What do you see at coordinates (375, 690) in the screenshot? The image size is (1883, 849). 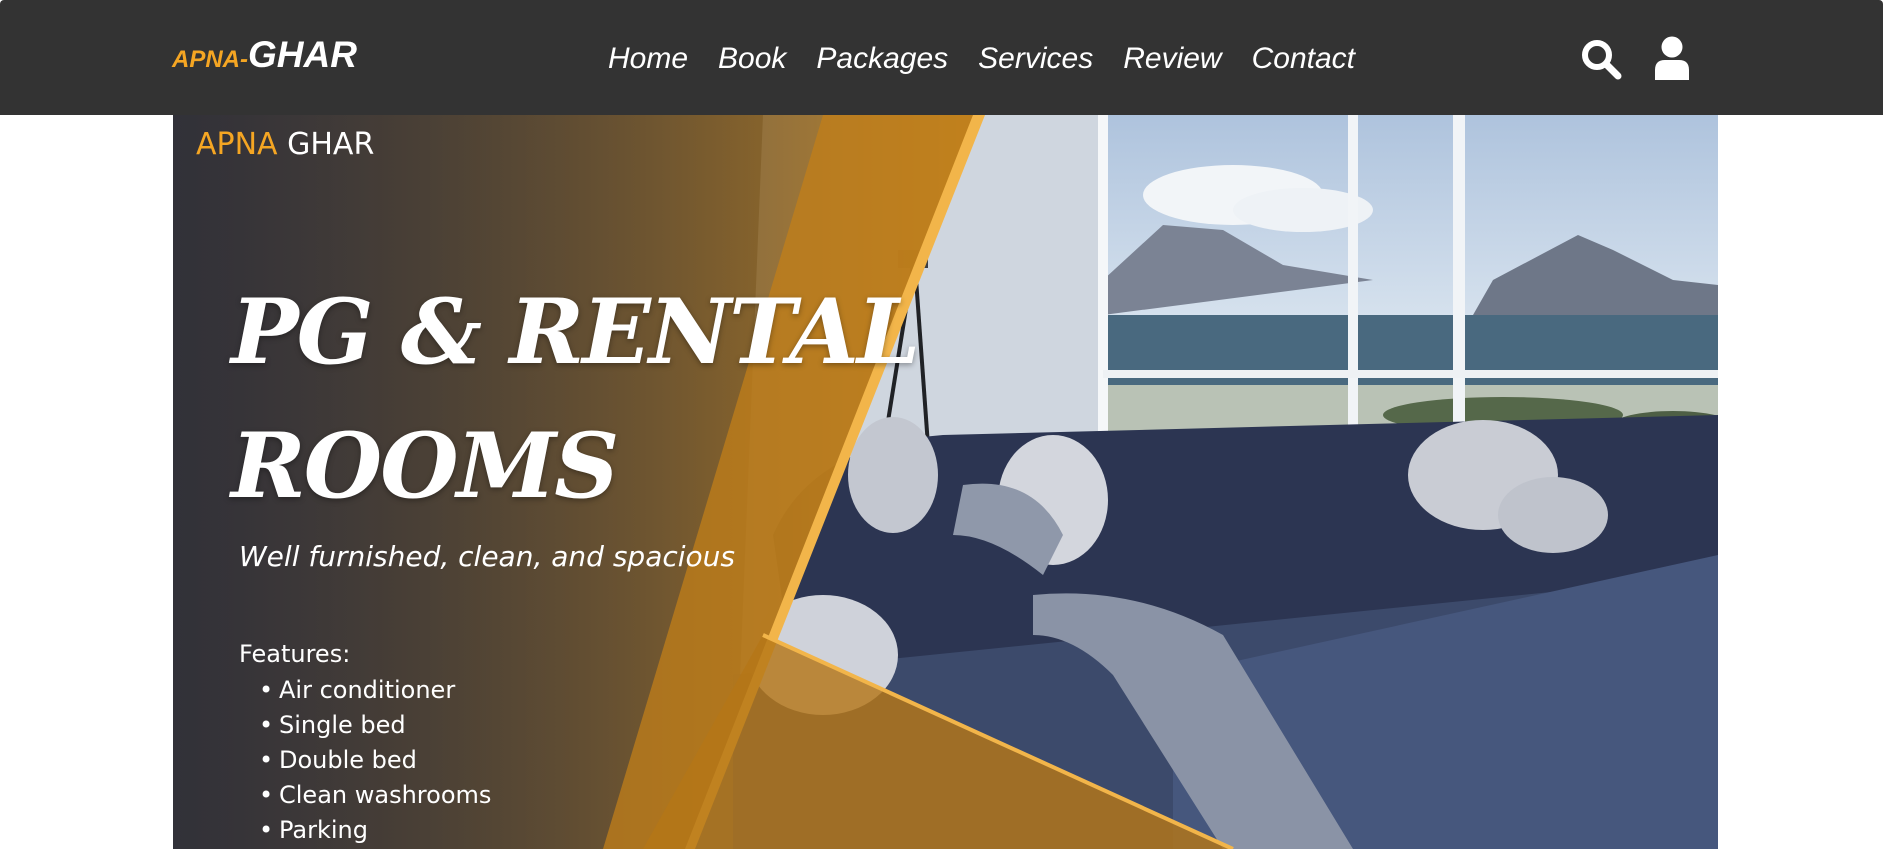 I see `feature-item: Air conditioner` at bounding box center [375, 690].